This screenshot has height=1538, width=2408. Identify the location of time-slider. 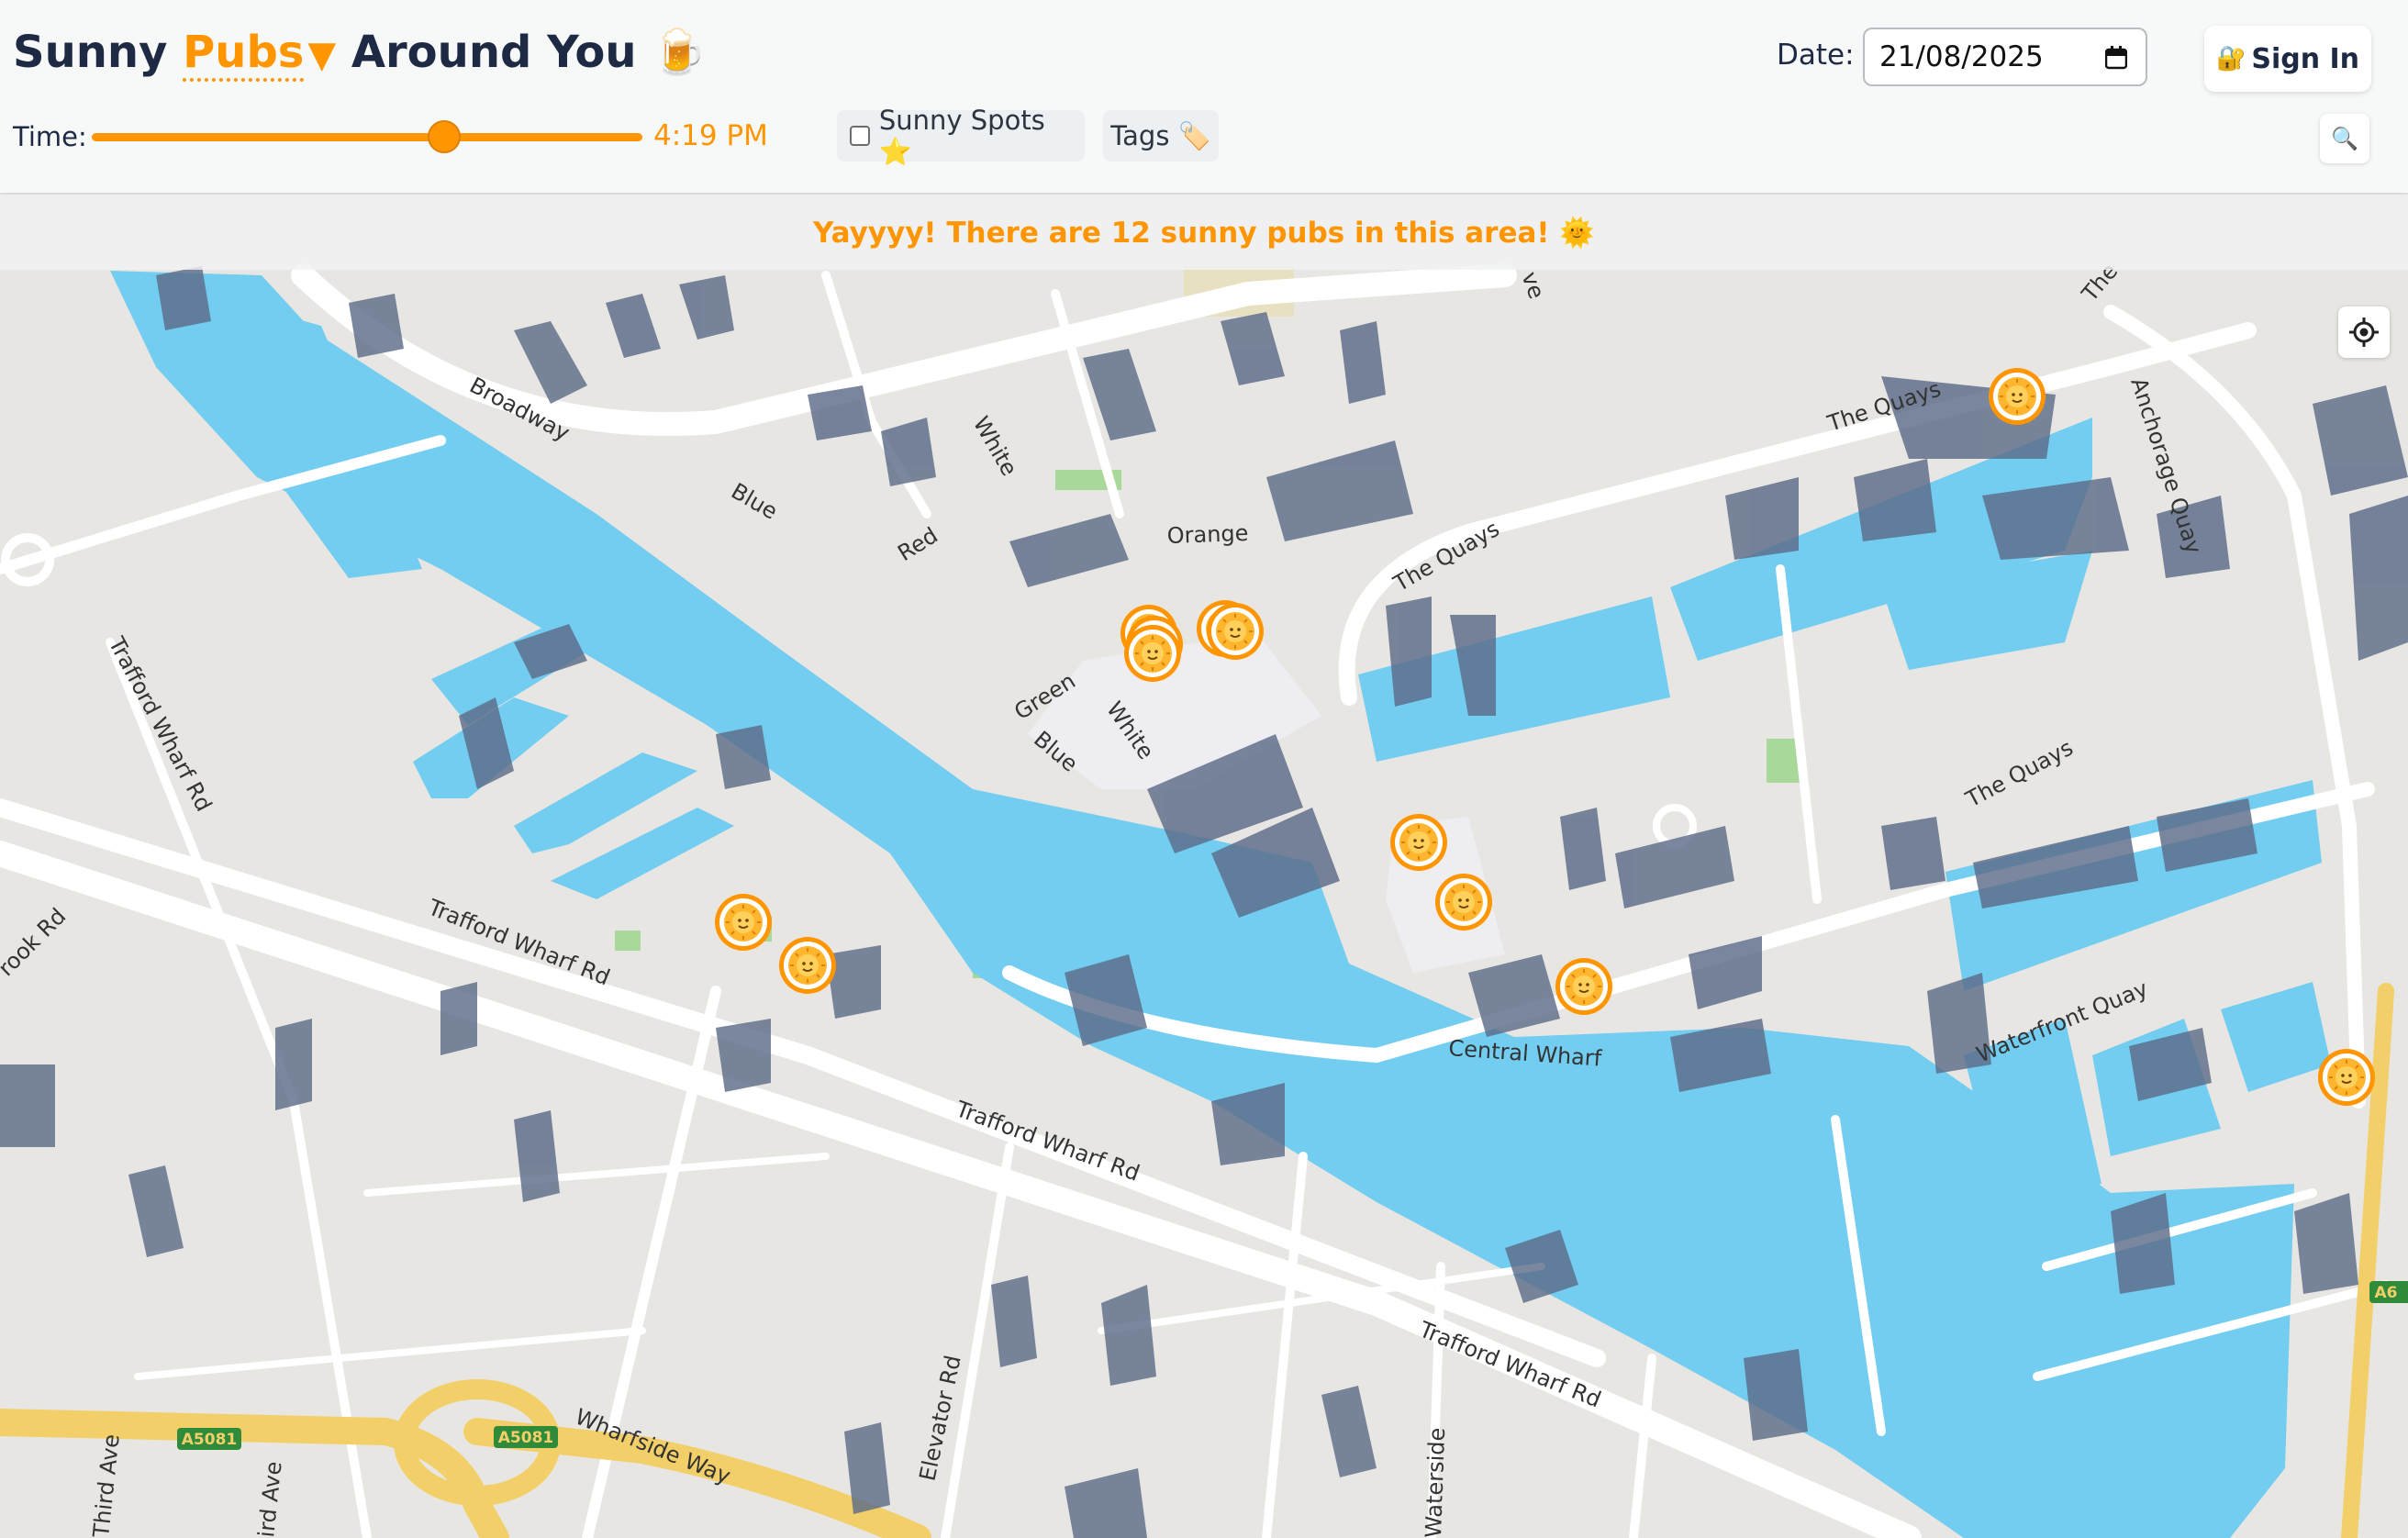
(367, 136).